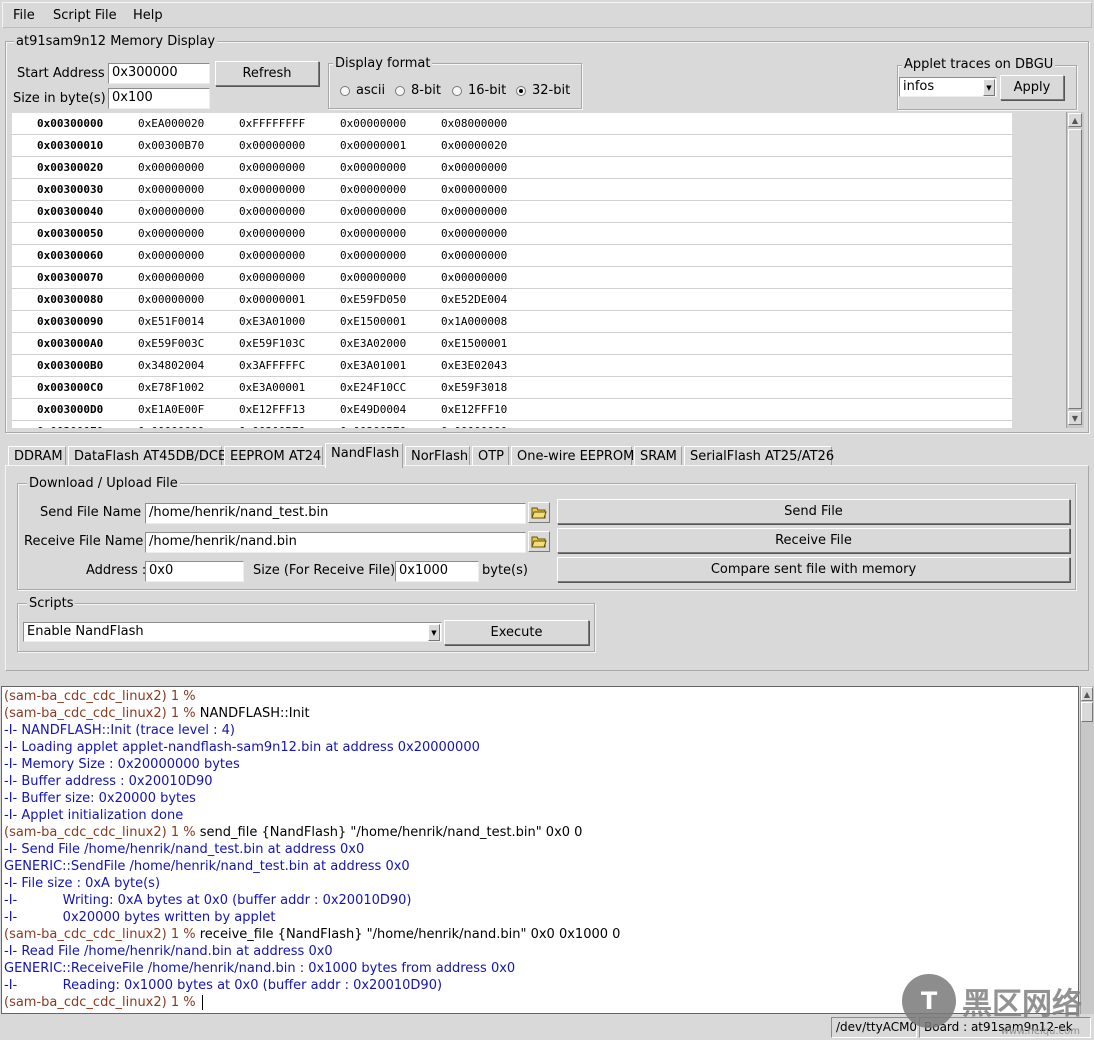 The height and width of the screenshot is (1040, 1094). What do you see at coordinates (188, 123) in the screenshot?
I see `memory-value-cell: 0xEA000020` at bounding box center [188, 123].